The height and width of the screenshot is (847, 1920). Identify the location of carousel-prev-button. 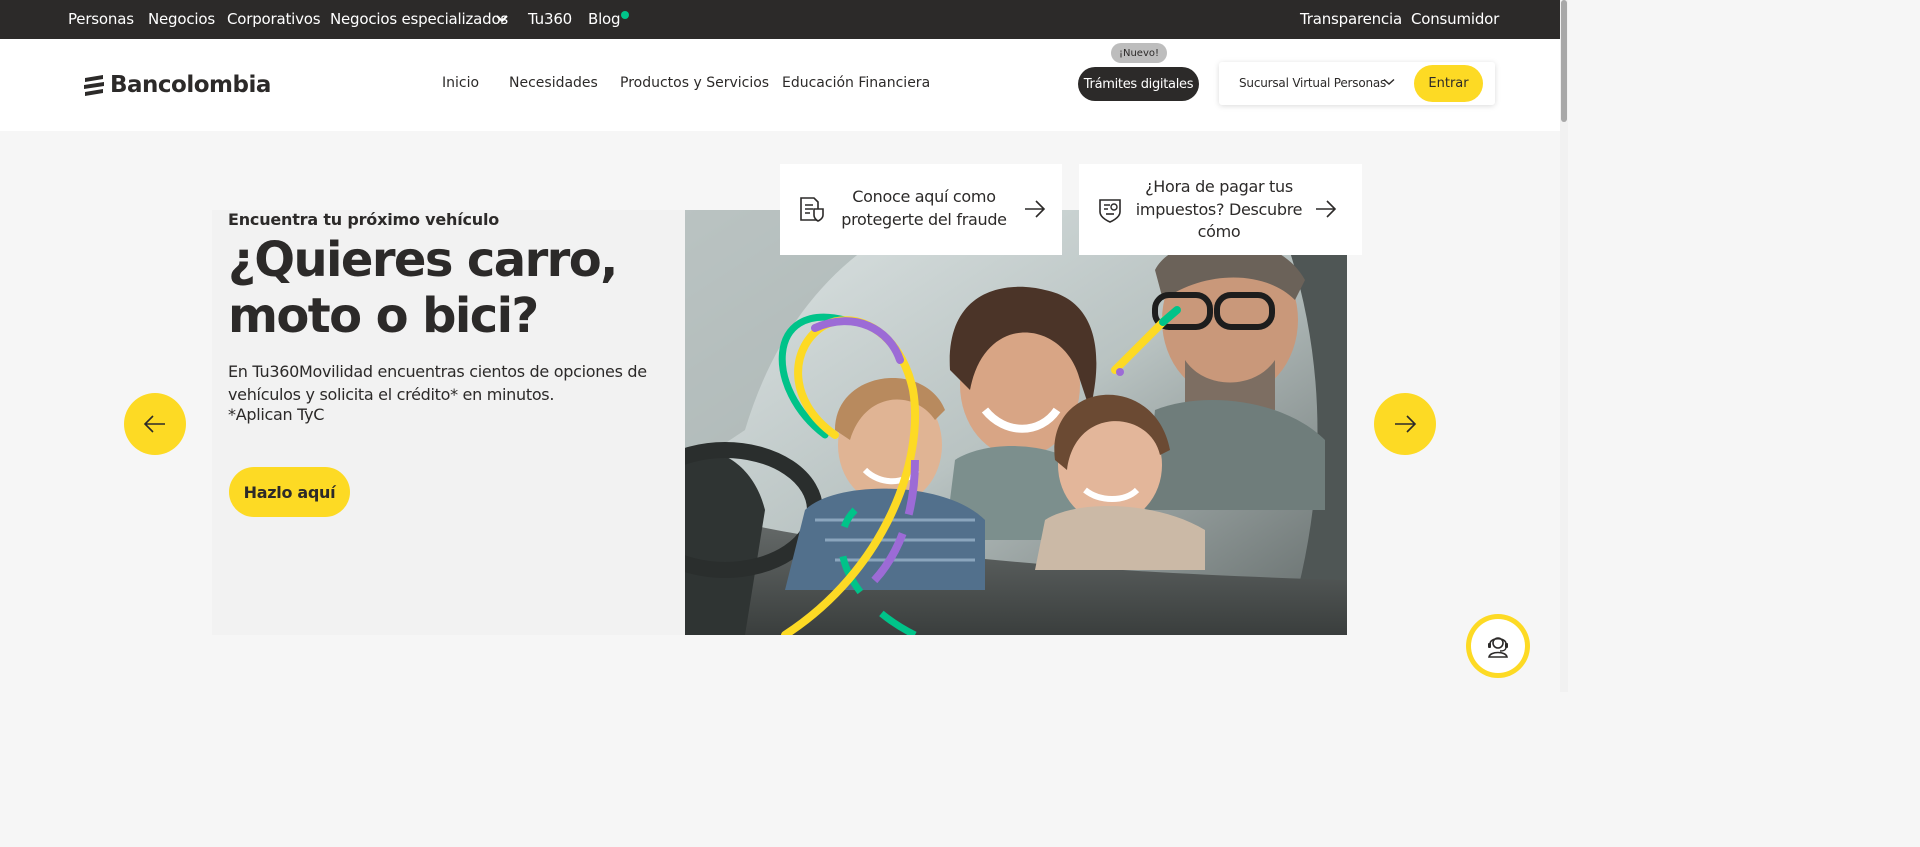
(155, 424).